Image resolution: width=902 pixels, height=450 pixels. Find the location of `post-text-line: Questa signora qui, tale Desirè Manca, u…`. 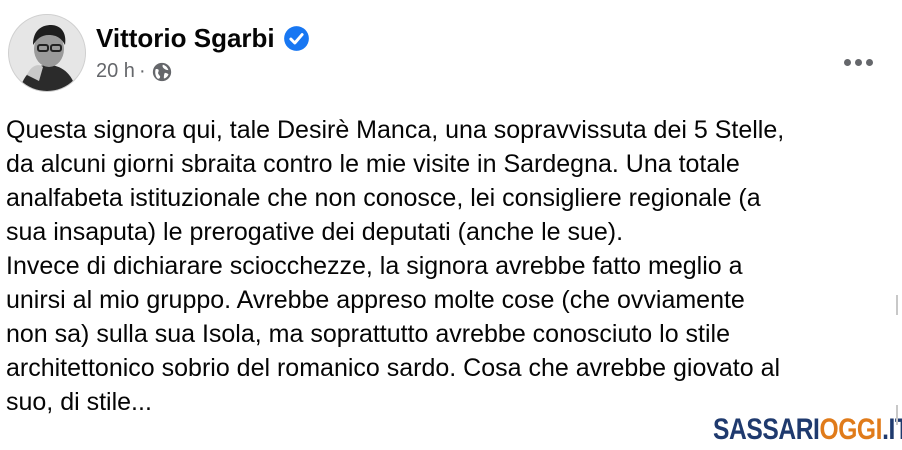

post-text-line: Questa signora qui, tale Desirè Manca, u… is located at coordinates (395, 130).